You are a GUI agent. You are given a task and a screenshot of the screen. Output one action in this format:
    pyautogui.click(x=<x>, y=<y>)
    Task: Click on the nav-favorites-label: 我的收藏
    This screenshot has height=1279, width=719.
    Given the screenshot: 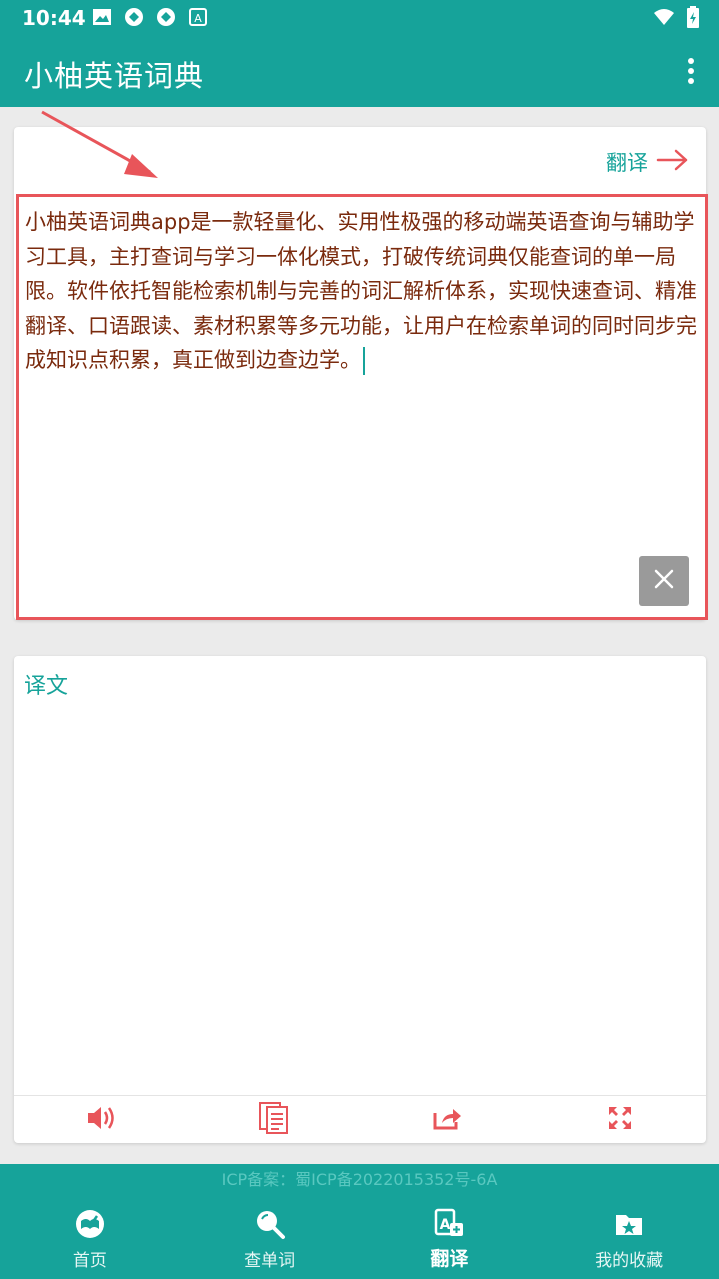 What is the action you would take?
    pyautogui.click(x=629, y=1261)
    